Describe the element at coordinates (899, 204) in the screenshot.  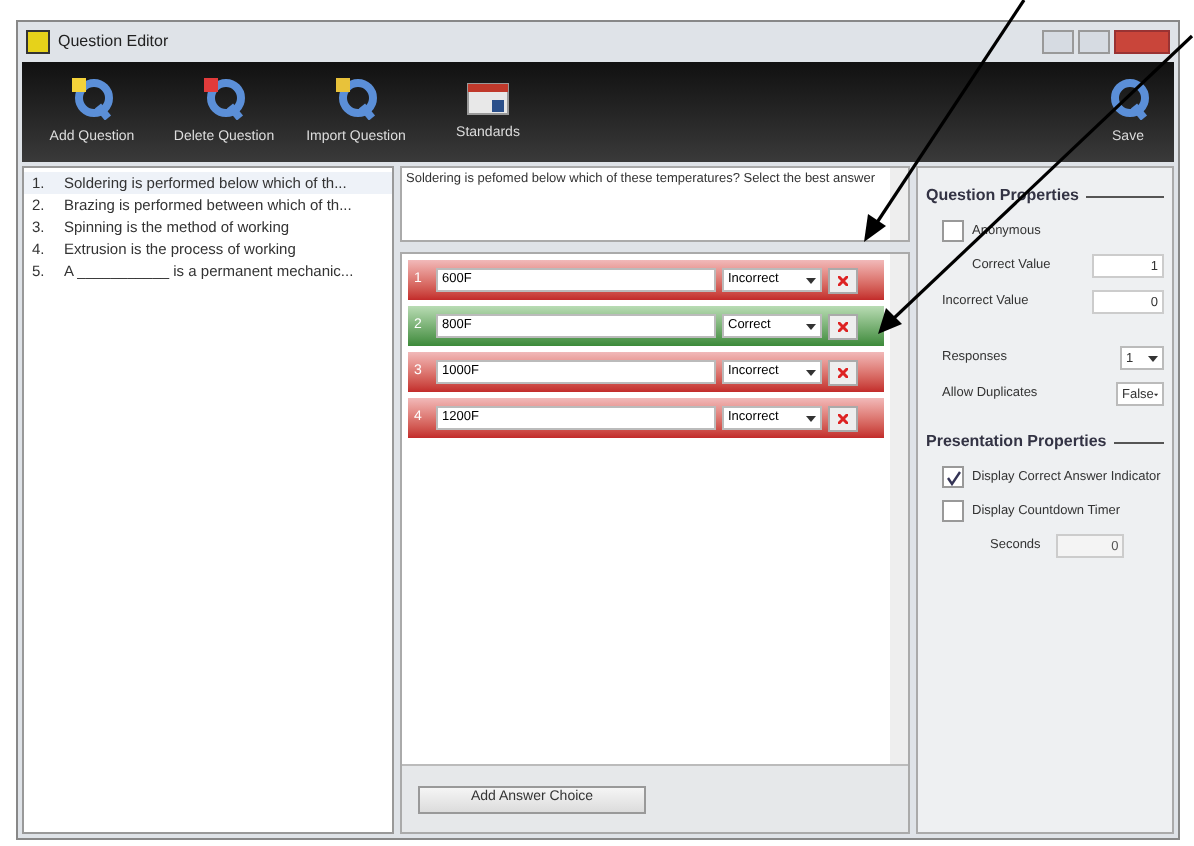
I see `scrollbar` at that location.